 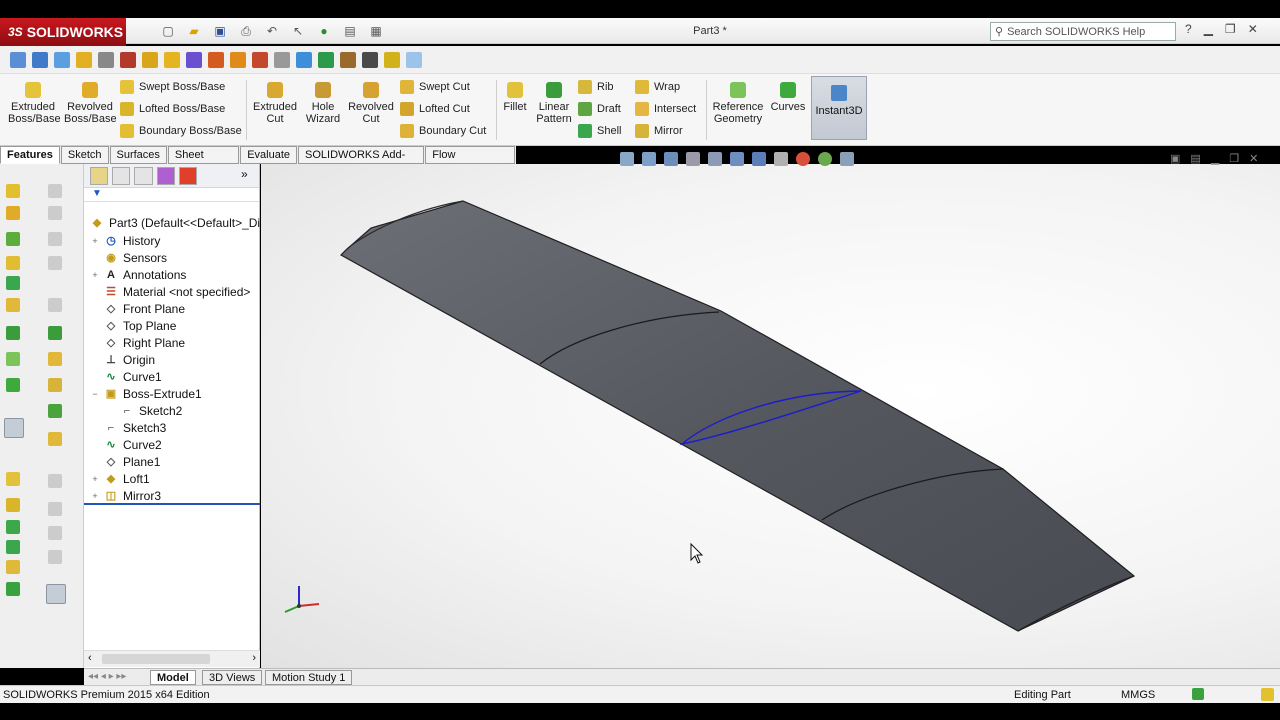 I want to click on lofted-cut-button: Lofted Cut, so click(x=435, y=109).